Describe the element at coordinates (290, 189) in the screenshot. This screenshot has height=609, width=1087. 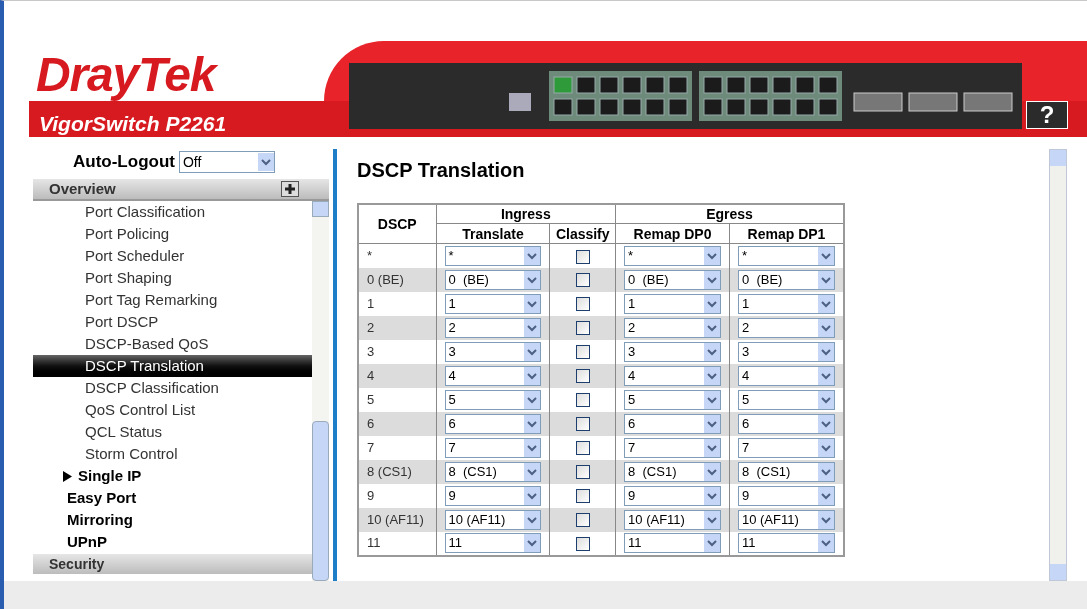
I see `expand-icon` at that location.